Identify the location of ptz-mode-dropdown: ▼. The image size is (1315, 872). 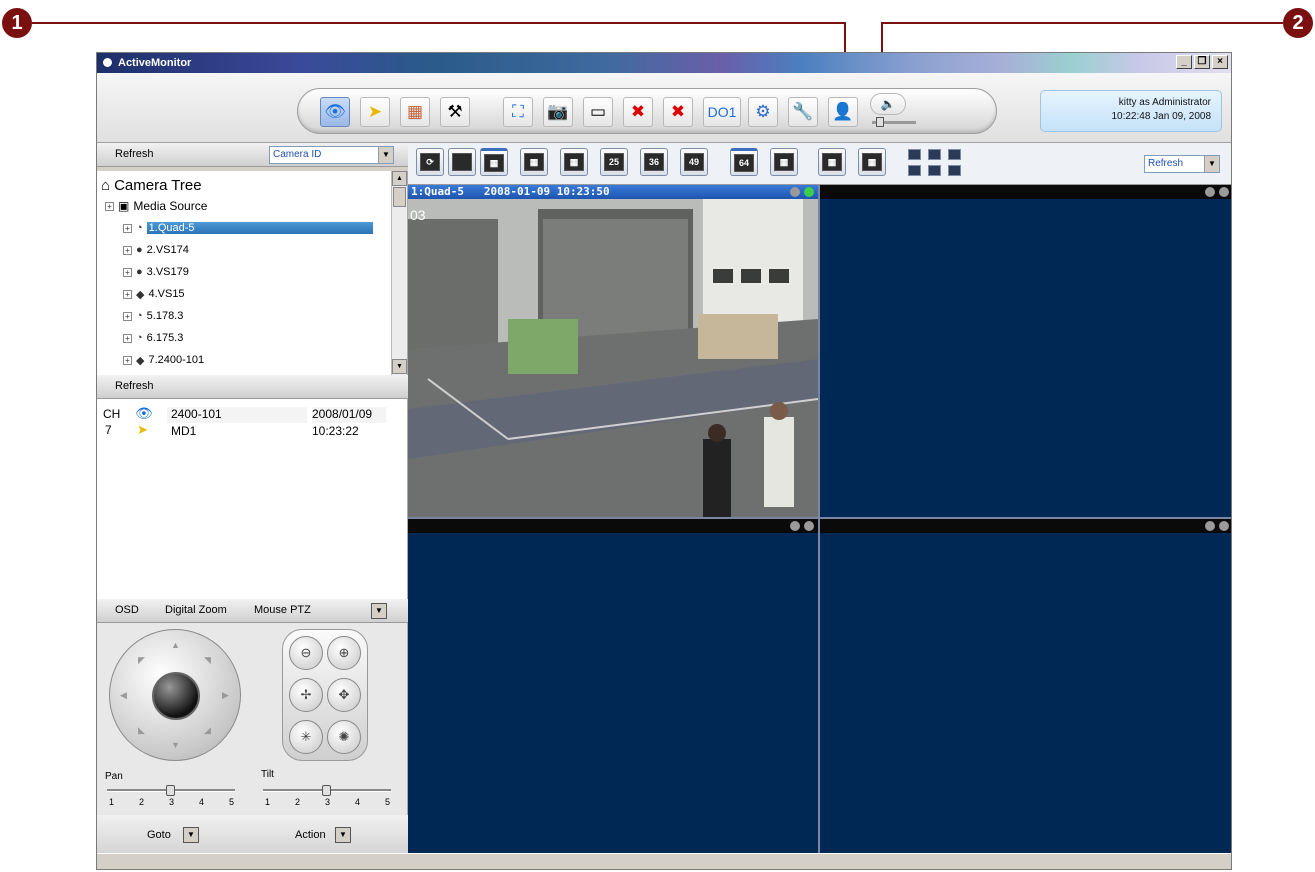
(379, 611).